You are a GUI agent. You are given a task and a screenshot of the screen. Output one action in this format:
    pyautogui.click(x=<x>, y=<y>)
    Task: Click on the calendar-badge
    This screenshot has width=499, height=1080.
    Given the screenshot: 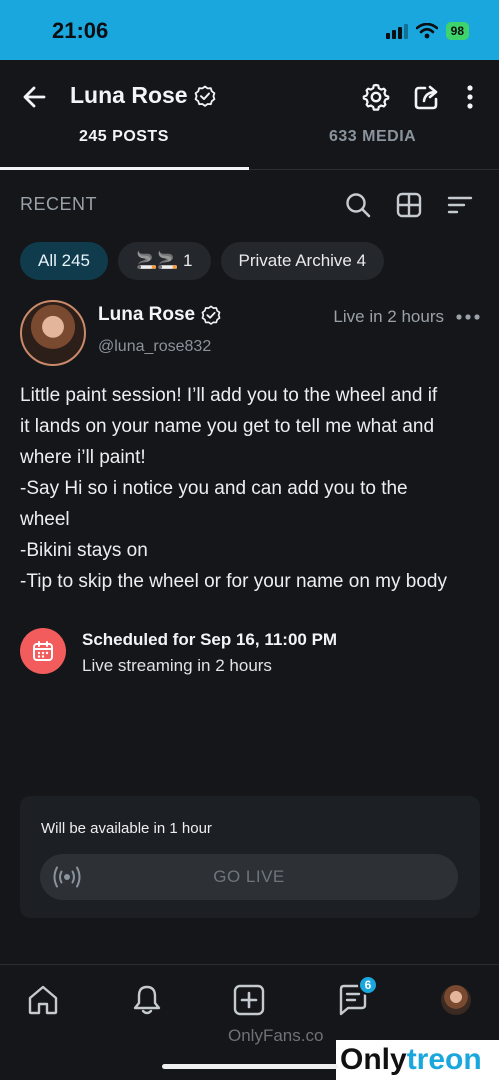 What is the action you would take?
    pyautogui.click(x=43, y=651)
    